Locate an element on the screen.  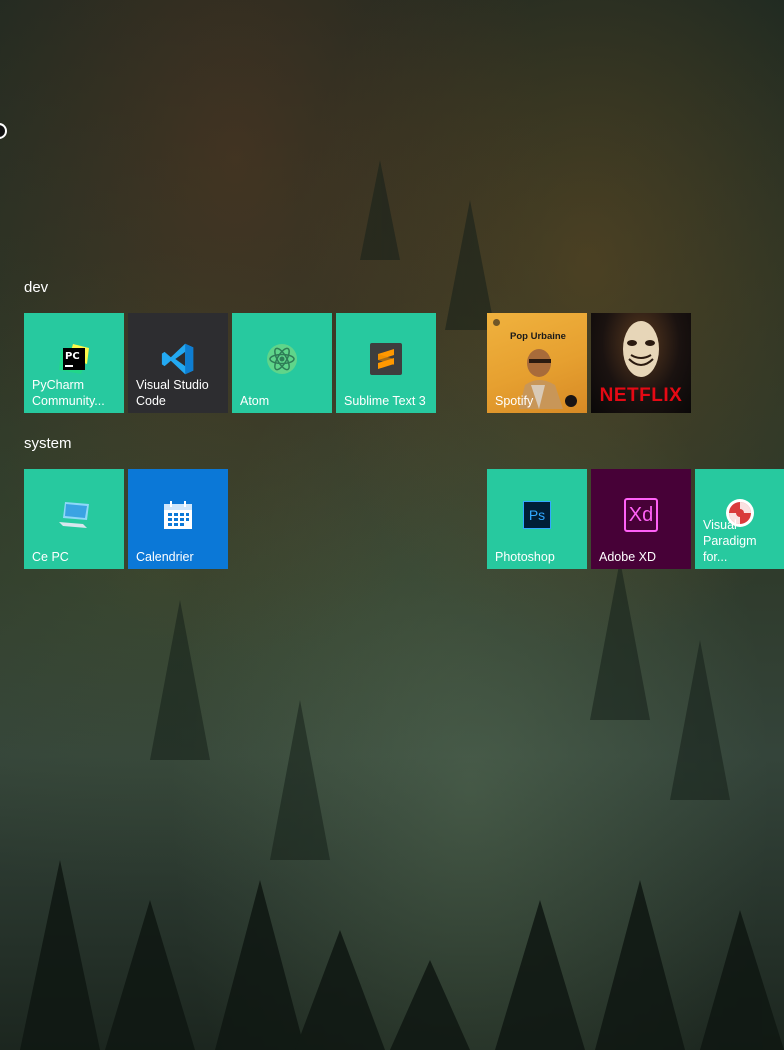
scroll-circle-icon is located at coordinates (3, 131).